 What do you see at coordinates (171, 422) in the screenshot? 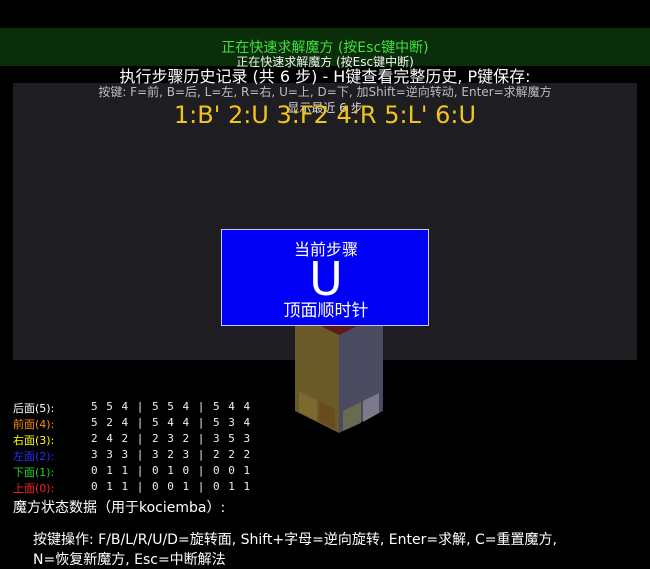
I see `face-data-front: 5 2 4 | 5 4 4 | 5 3 4` at bounding box center [171, 422].